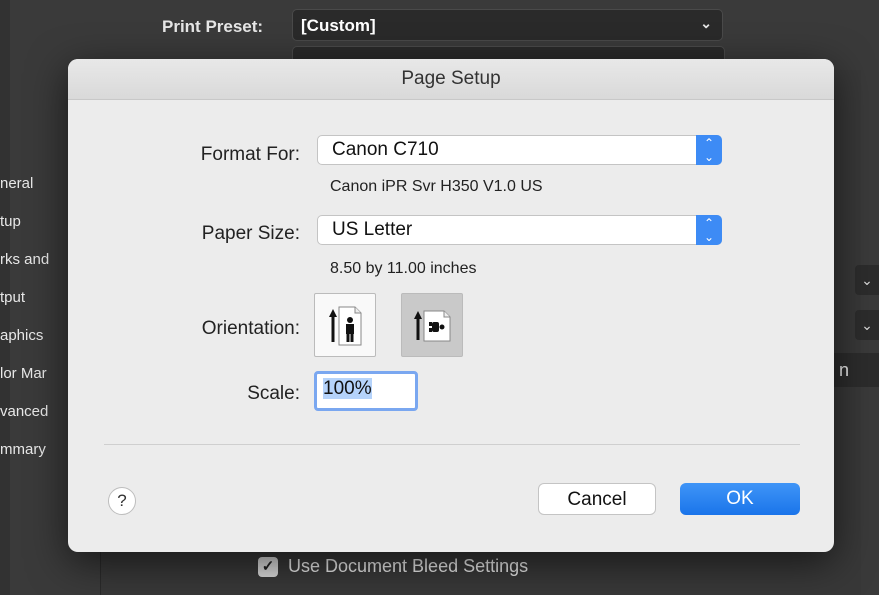  What do you see at coordinates (35, 374) in the screenshot?
I see `sidebar-item-color-management: lor Mar` at bounding box center [35, 374].